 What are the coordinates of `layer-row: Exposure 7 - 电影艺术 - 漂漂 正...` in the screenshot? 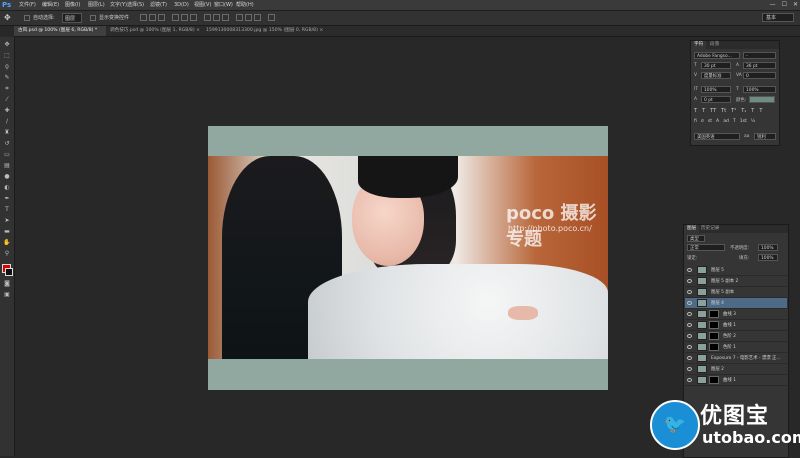 It's located at (736, 358).